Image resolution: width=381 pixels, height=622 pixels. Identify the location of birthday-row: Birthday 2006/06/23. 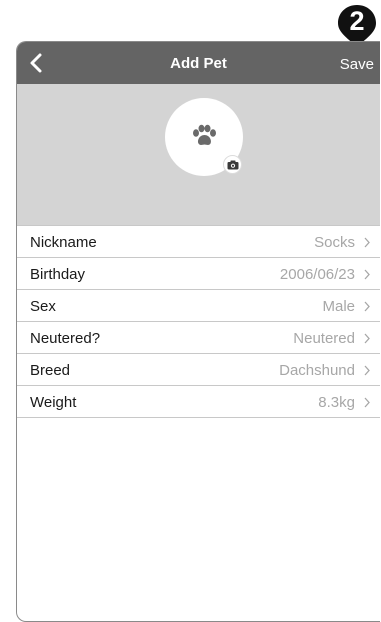
(198, 274).